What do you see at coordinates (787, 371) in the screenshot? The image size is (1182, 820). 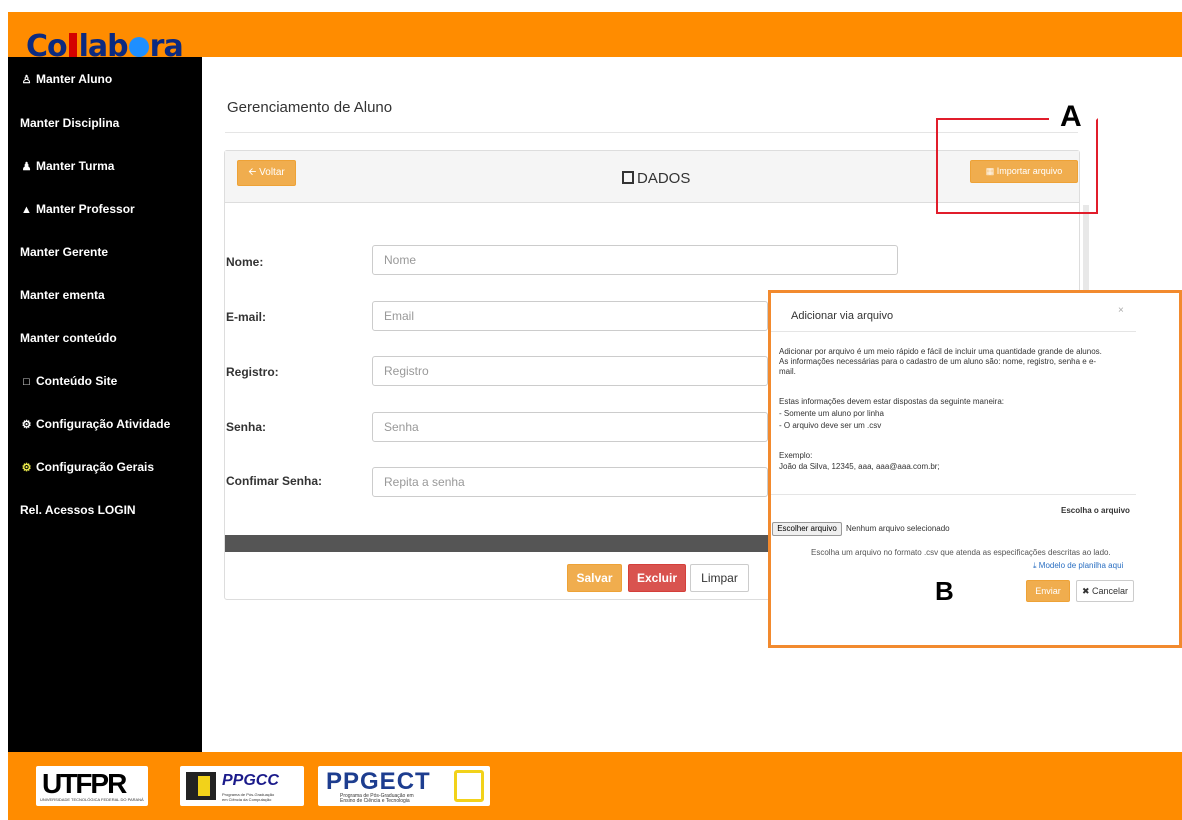 I see `modal-intro-line-3: mail.` at bounding box center [787, 371].